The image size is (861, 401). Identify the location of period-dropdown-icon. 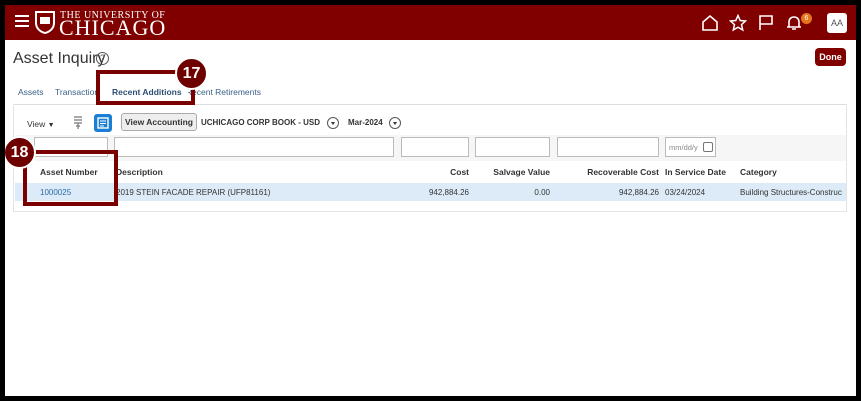
(395, 123).